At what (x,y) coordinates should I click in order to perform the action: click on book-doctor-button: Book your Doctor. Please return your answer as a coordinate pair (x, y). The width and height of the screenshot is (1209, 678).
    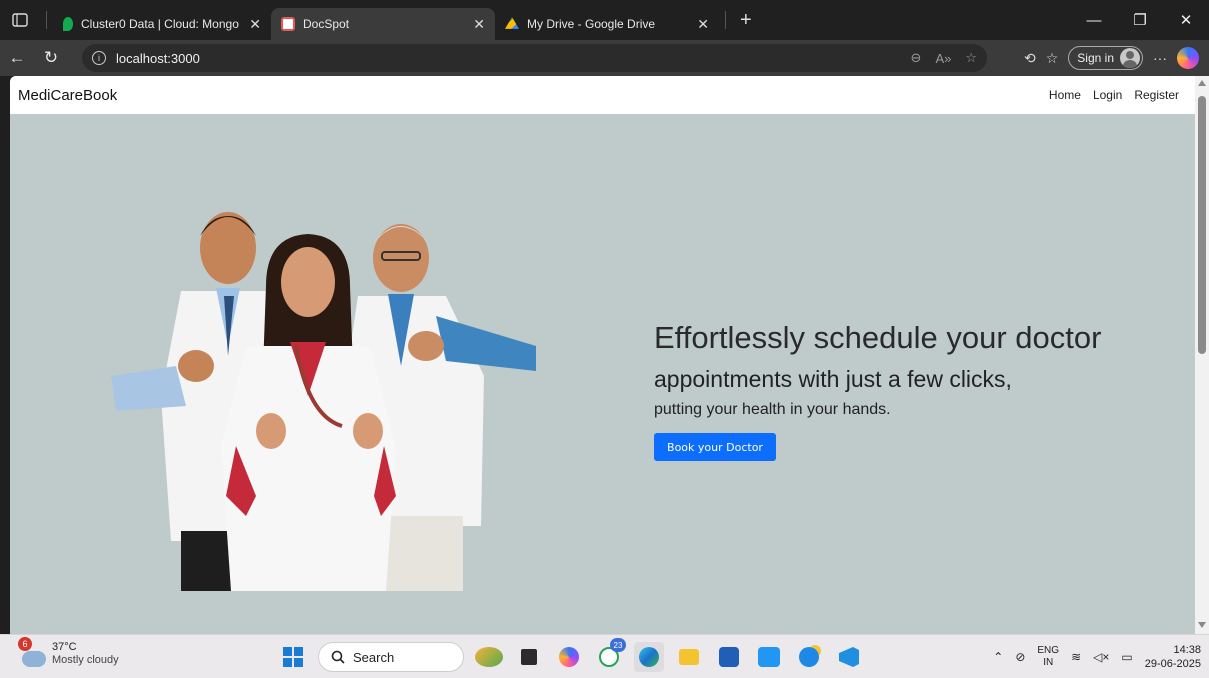
    Looking at the image, I should click on (715, 447).